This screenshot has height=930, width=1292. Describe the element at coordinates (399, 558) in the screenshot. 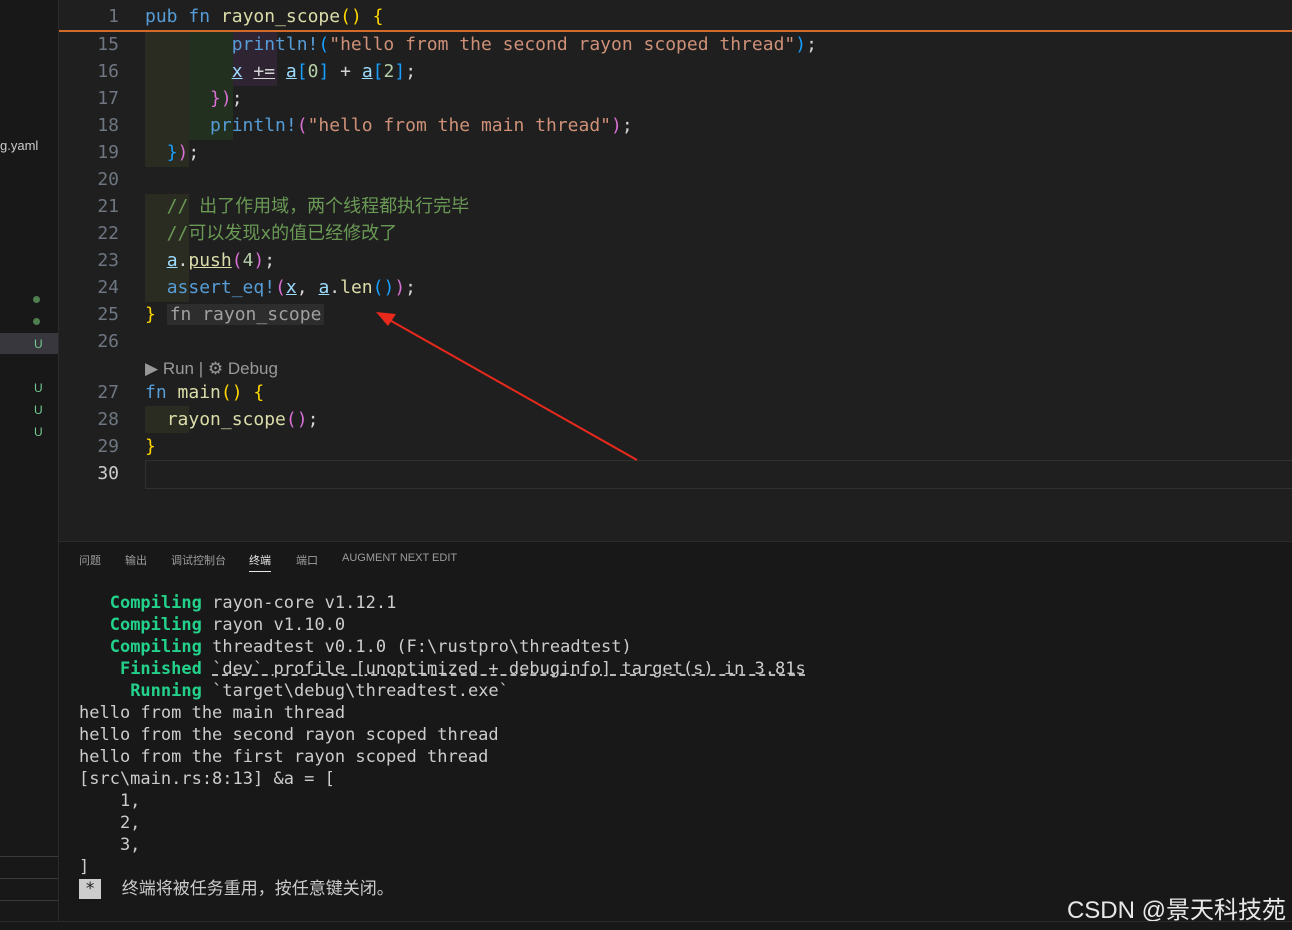

I see `tab-augment-next-edit: AUGMENT NEXT EDIT` at that location.